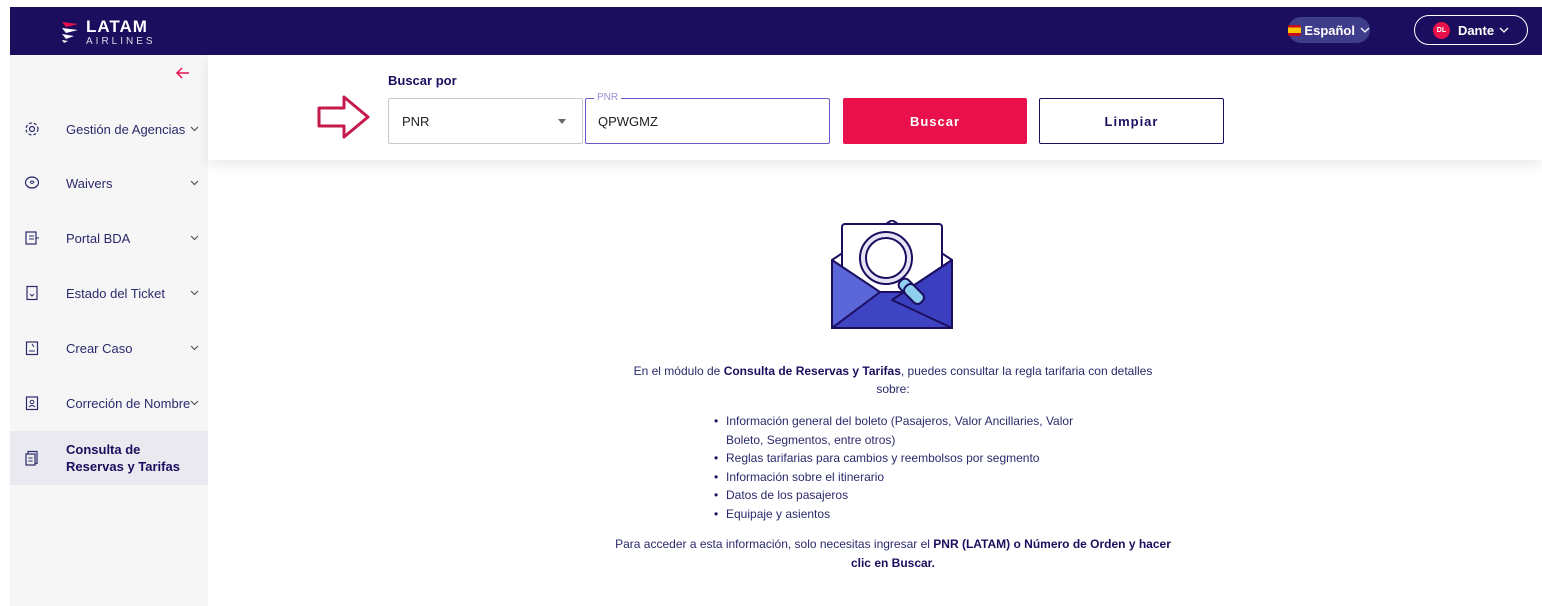 This screenshot has height=606, width=1542. Describe the element at coordinates (416, 121) in the screenshot. I see `search-type-value: PNR` at that location.